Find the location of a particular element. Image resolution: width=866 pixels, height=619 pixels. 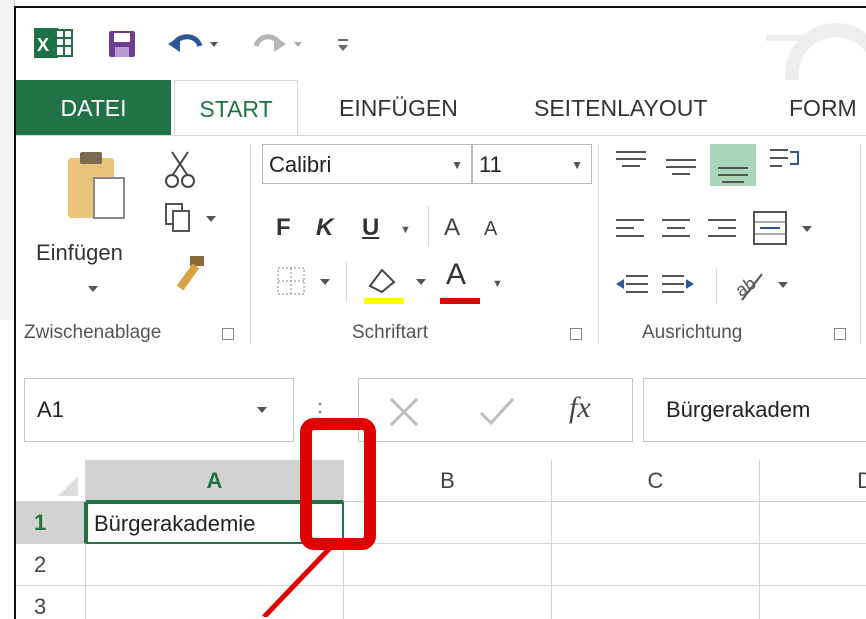

tab-formulas: FORM is located at coordinates (823, 108).